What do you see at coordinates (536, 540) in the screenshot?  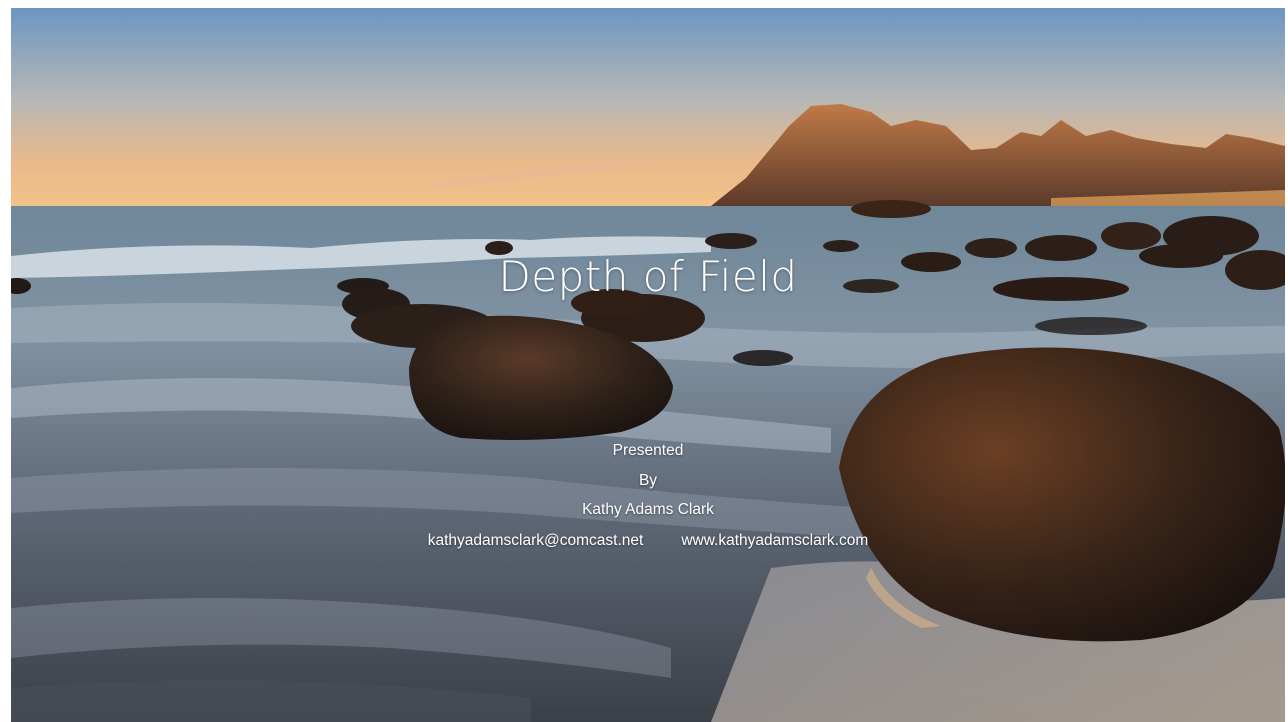 I see `email-text: kathyadamsclark@comcast.net` at bounding box center [536, 540].